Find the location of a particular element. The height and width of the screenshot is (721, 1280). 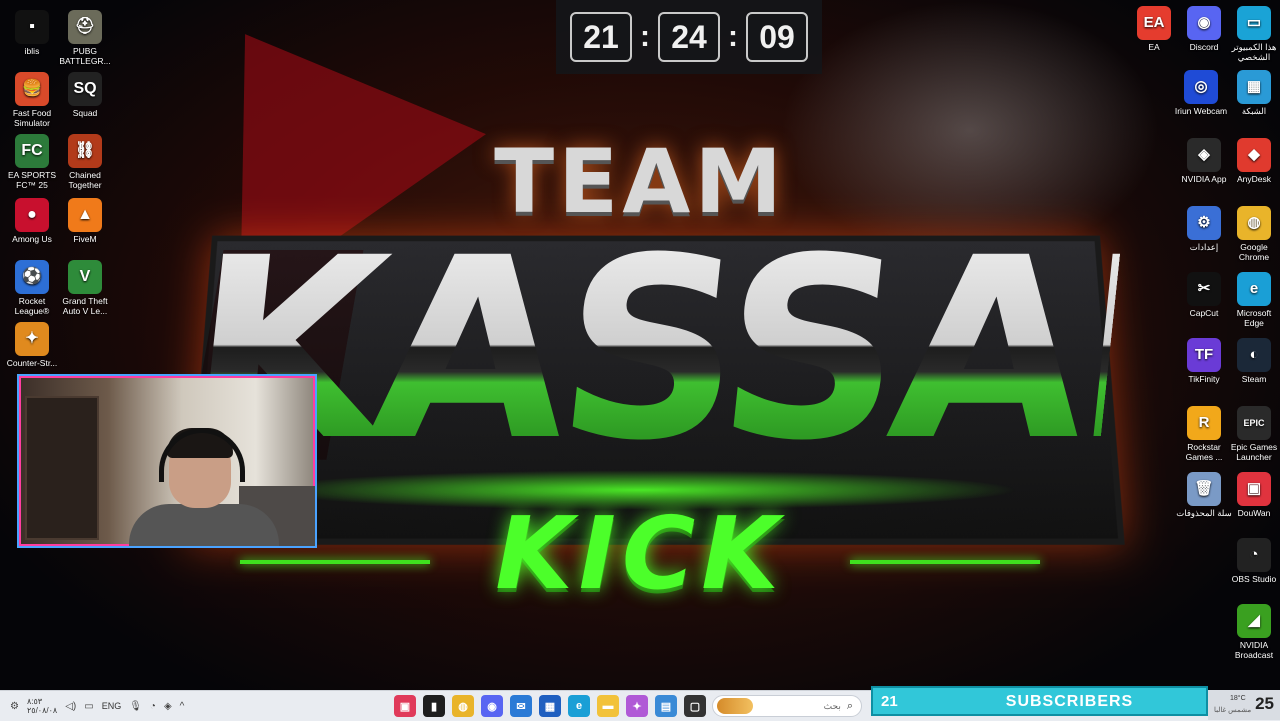

desktop-icon-label: Microsoft Edge is located at coordinates (1254, 318).